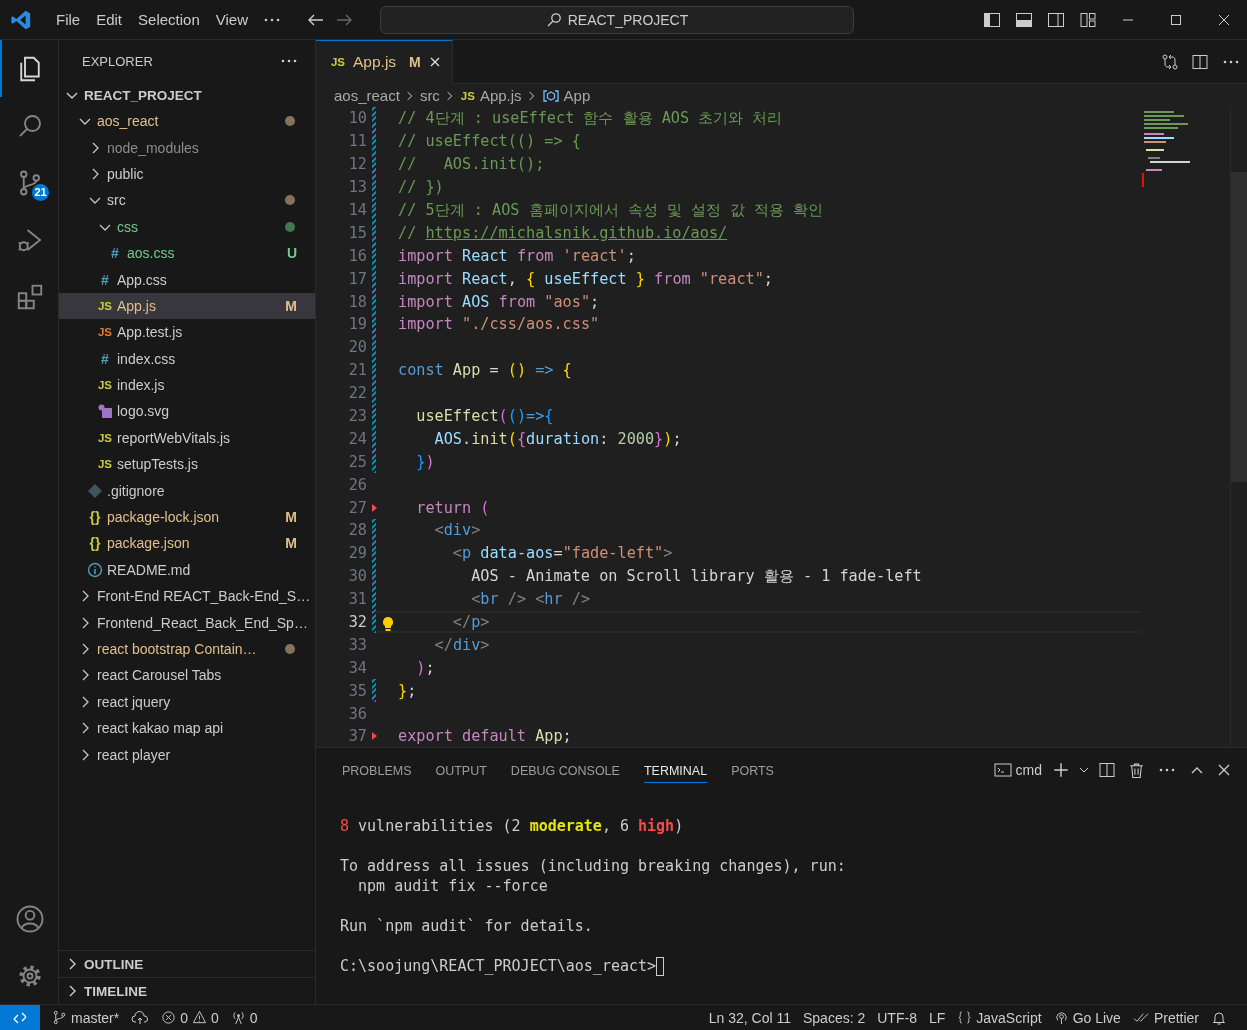 Image resolution: width=1247 pixels, height=1030 pixels. I want to click on menu-item: View, so click(231, 19).